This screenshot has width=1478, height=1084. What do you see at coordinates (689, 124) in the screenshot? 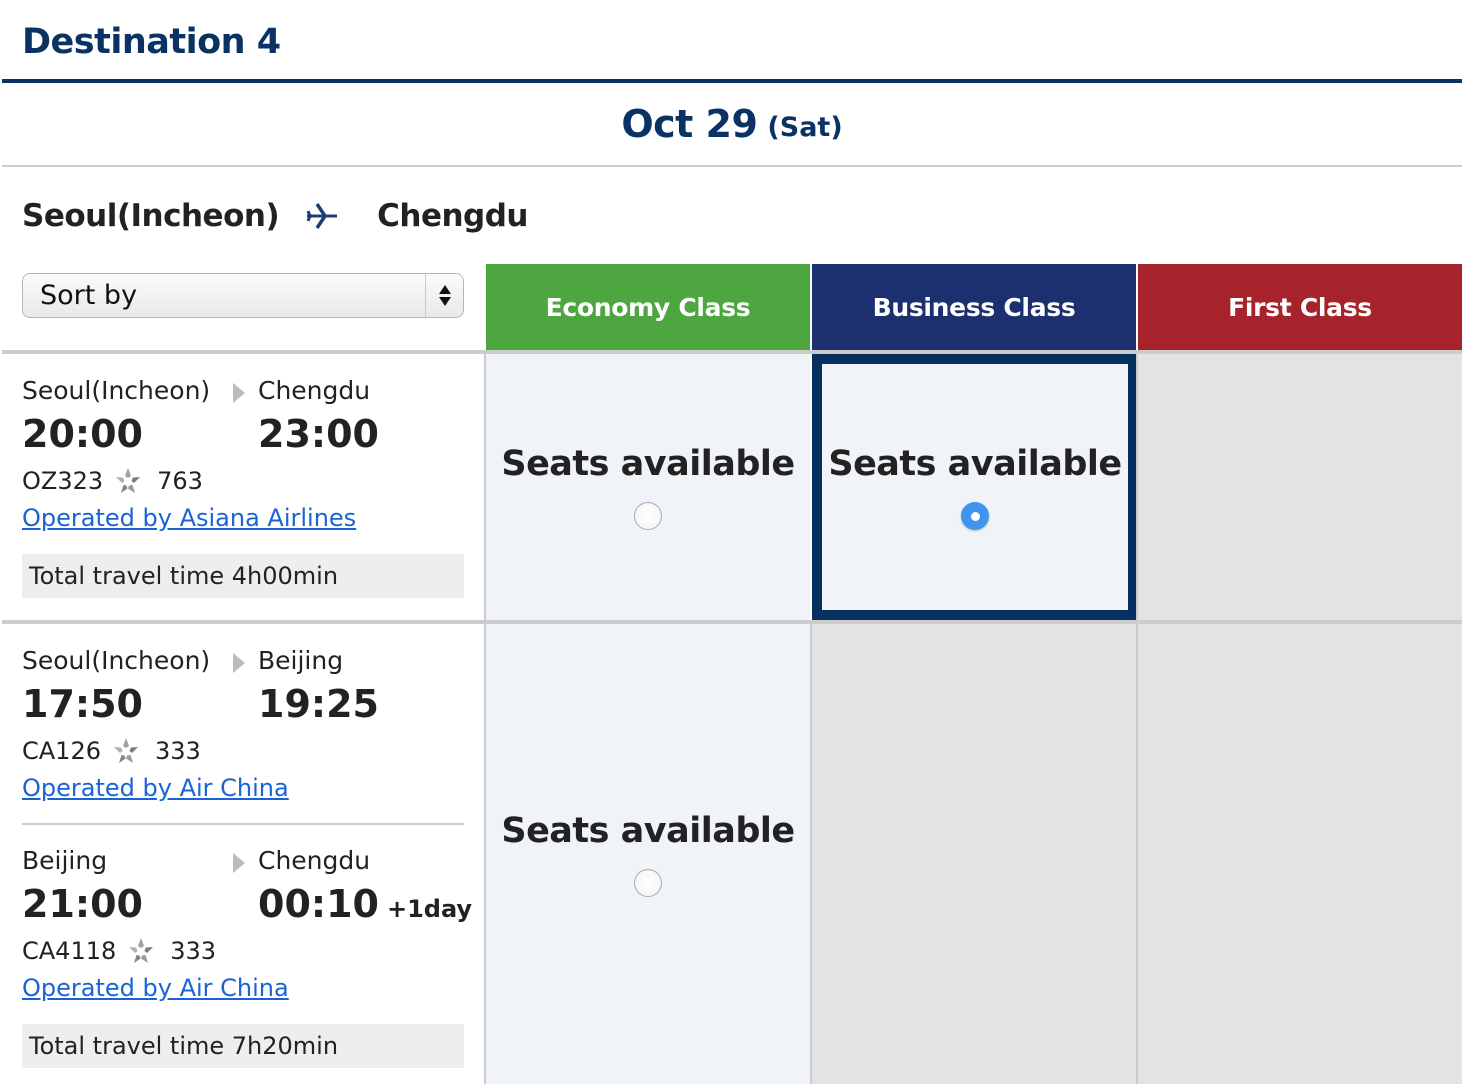
I see `flight-date: Oct 29` at bounding box center [689, 124].